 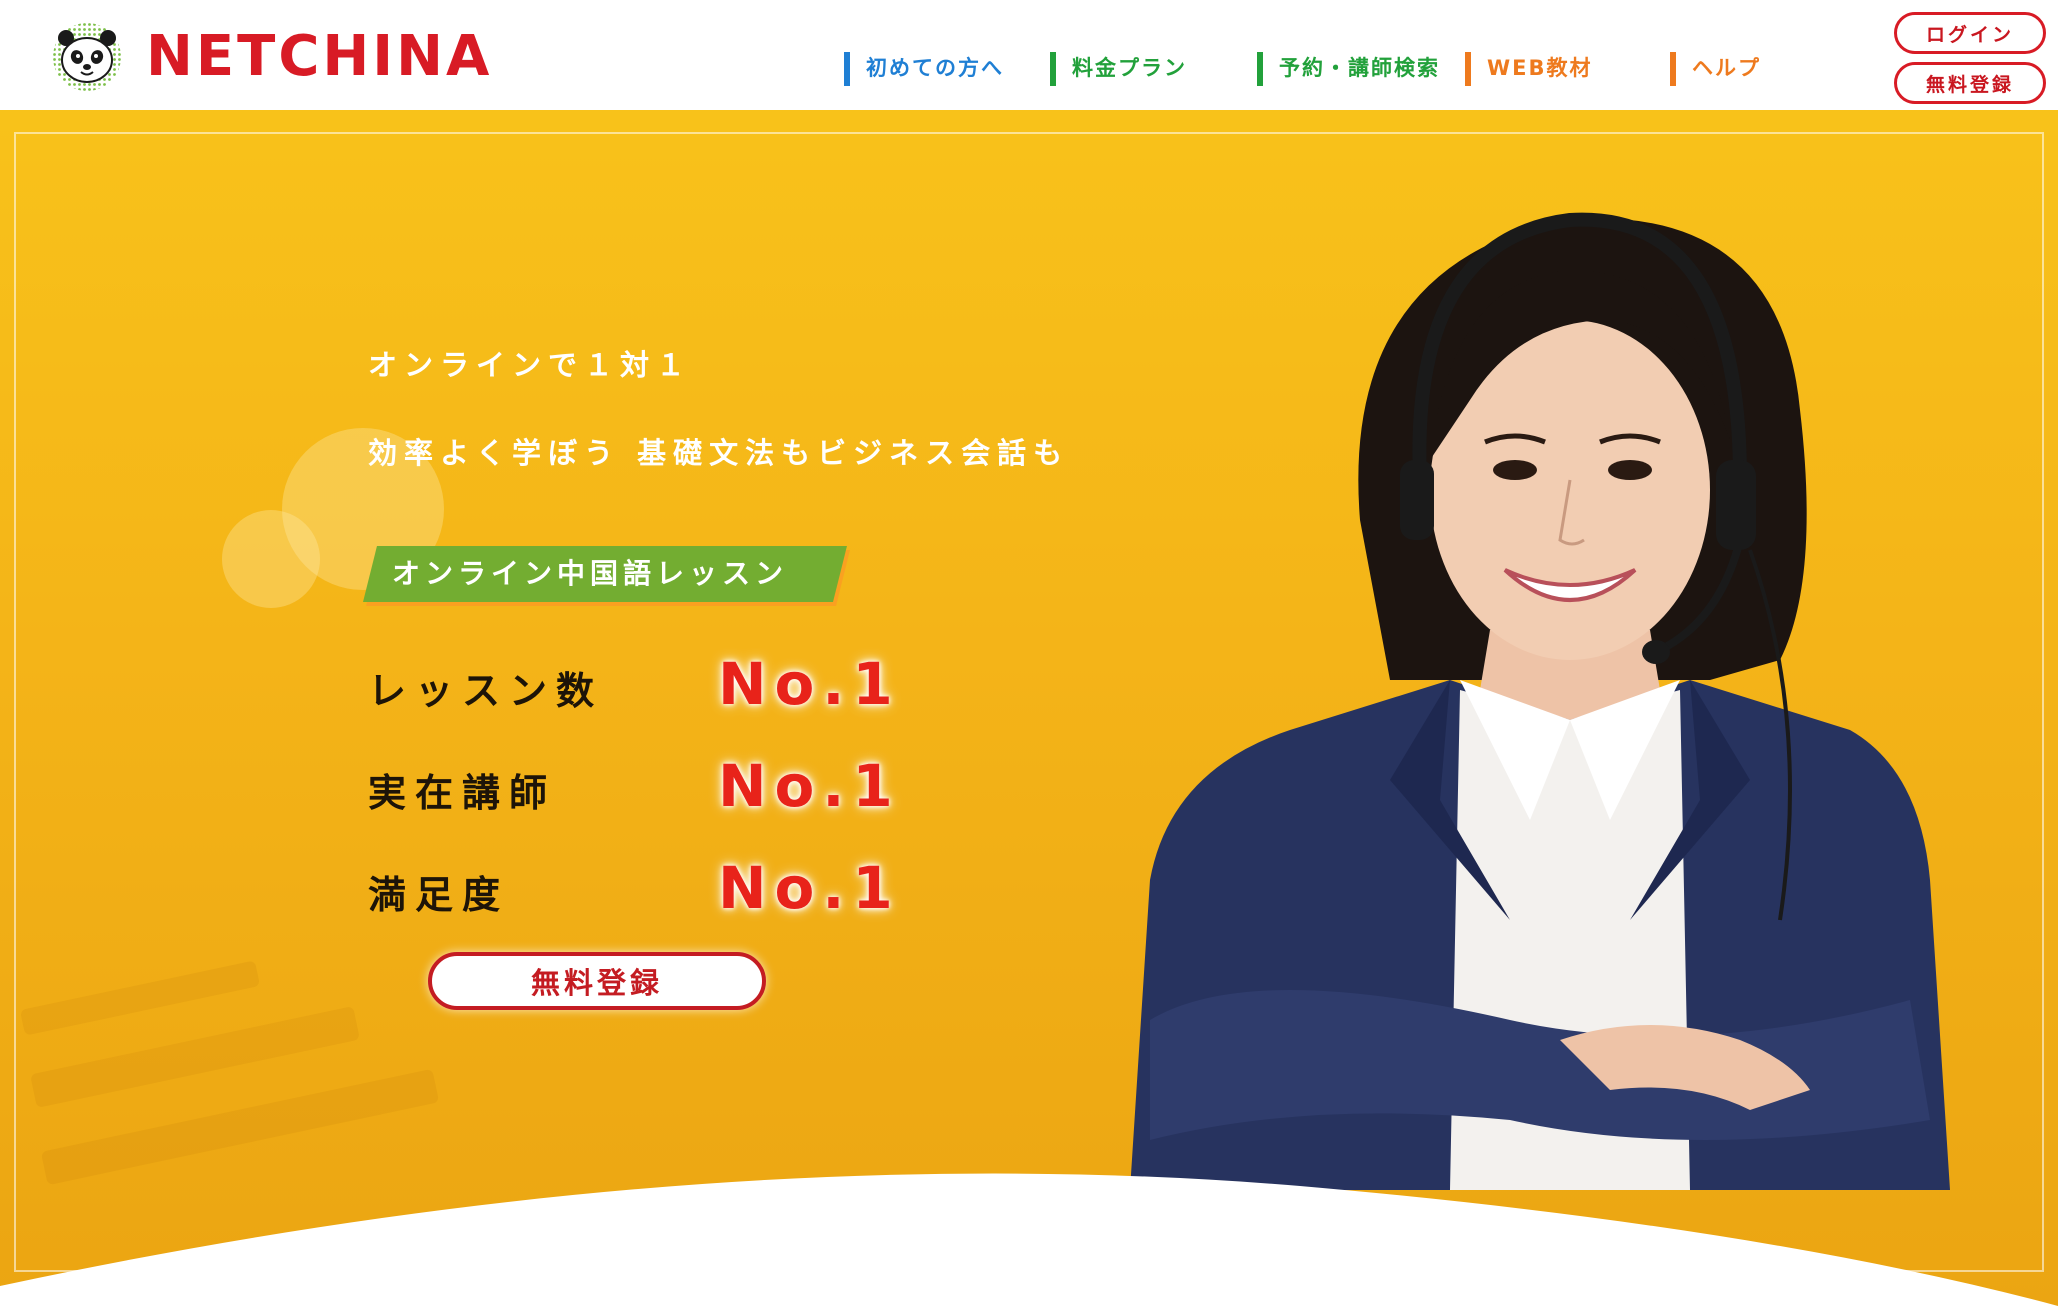 What do you see at coordinates (1348, 68) in the screenshot?
I see `nav-item-booking-search: 予約・講師検索` at bounding box center [1348, 68].